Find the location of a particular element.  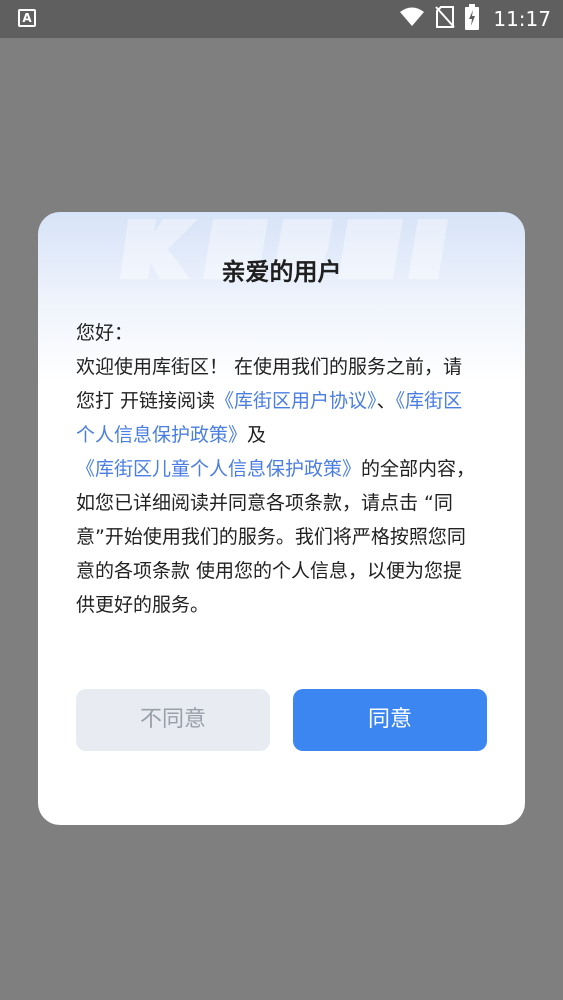

disagree-button: 不同意 is located at coordinates (173, 720).